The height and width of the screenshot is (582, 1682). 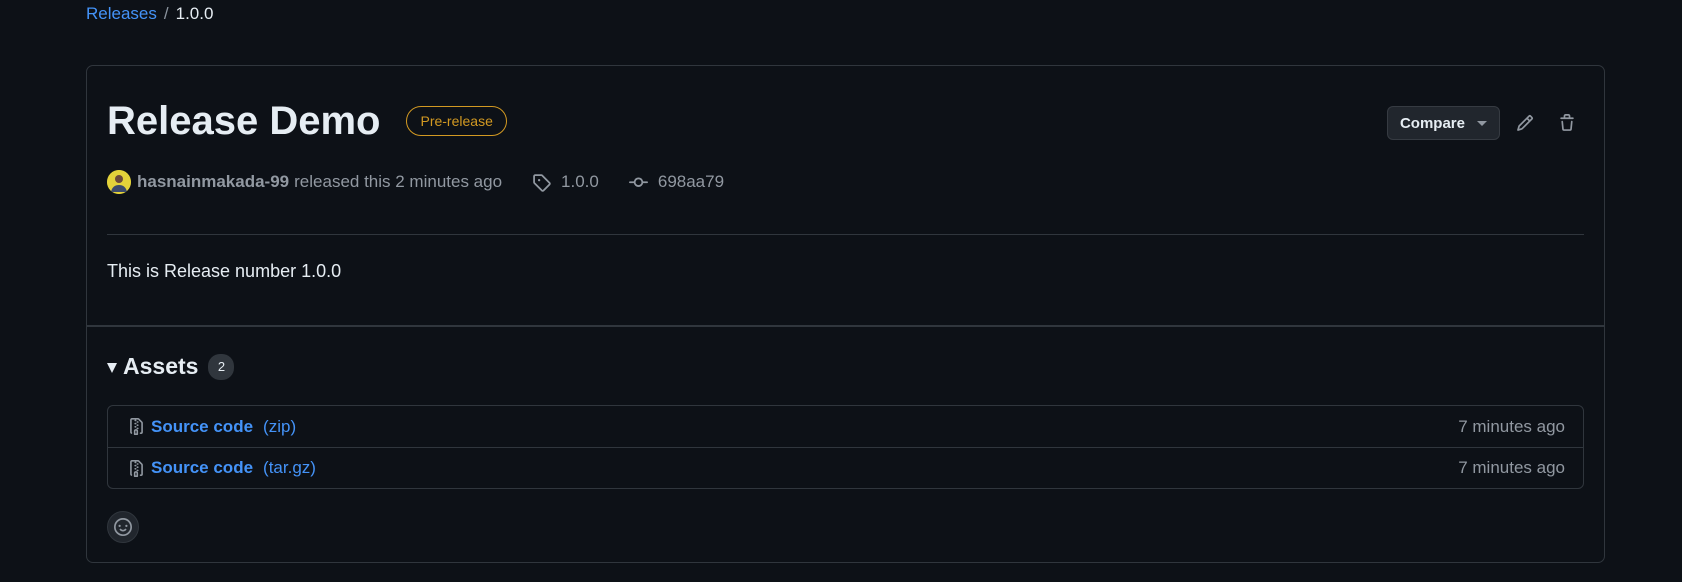 What do you see at coordinates (221, 366) in the screenshot?
I see `assets-count-badge: 2` at bounding box center [221, 366].